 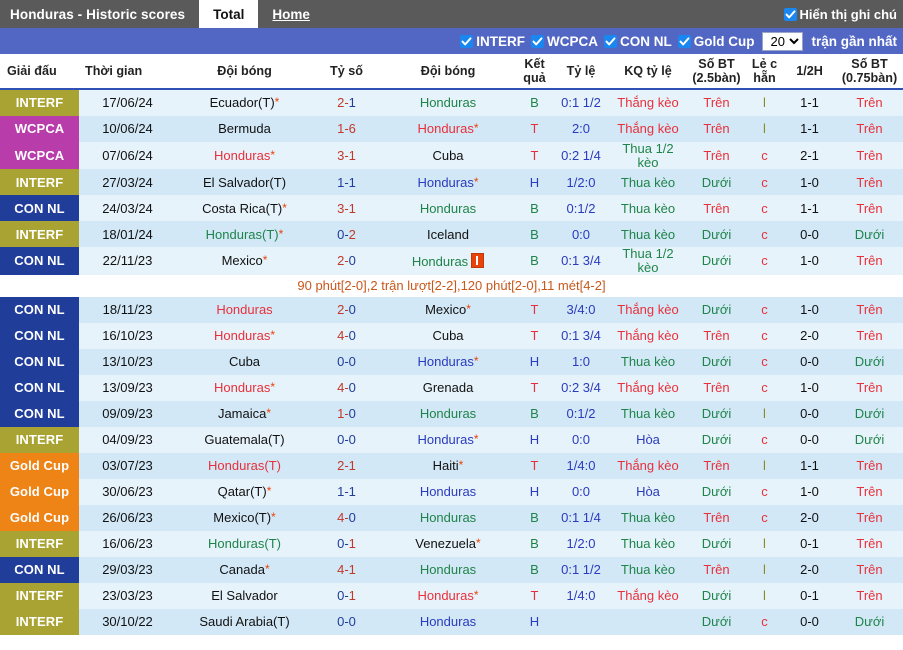 I want to click on match-count-select: 10203050, so click(x=783, y=41).